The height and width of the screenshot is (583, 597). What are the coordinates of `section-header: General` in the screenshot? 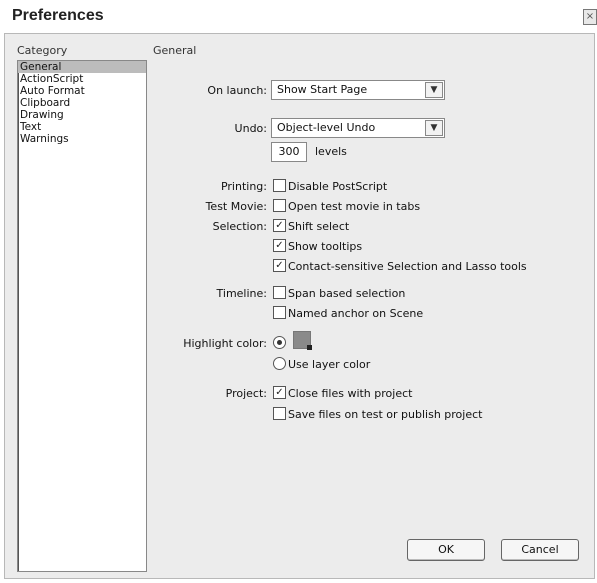 It's located at (175, 50).